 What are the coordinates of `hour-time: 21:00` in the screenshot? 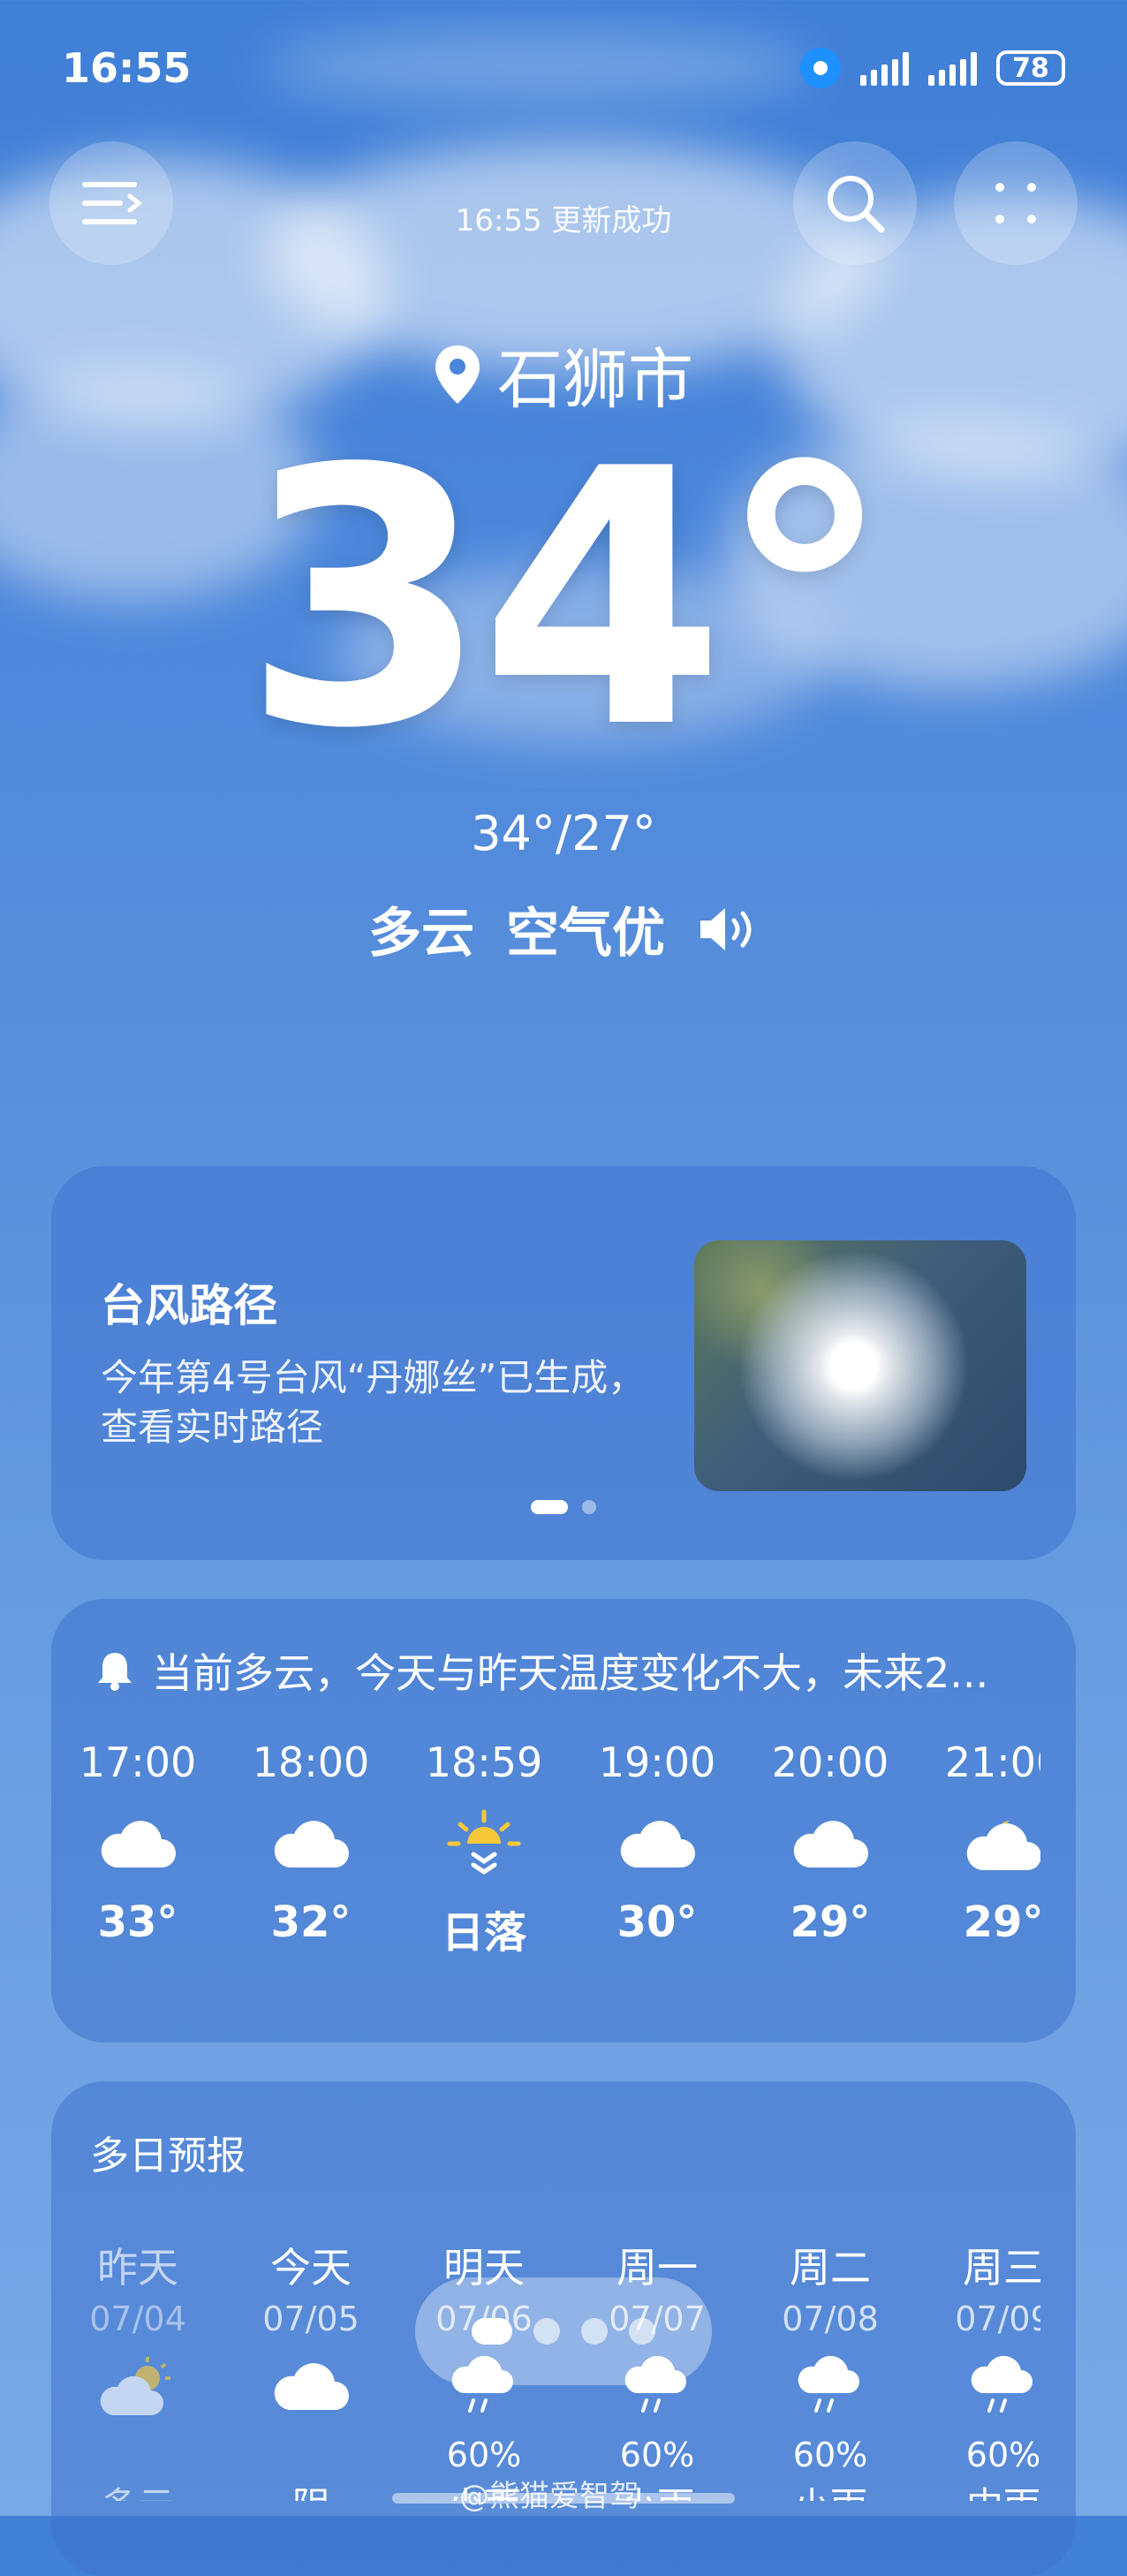 It's located at (992, 1762).